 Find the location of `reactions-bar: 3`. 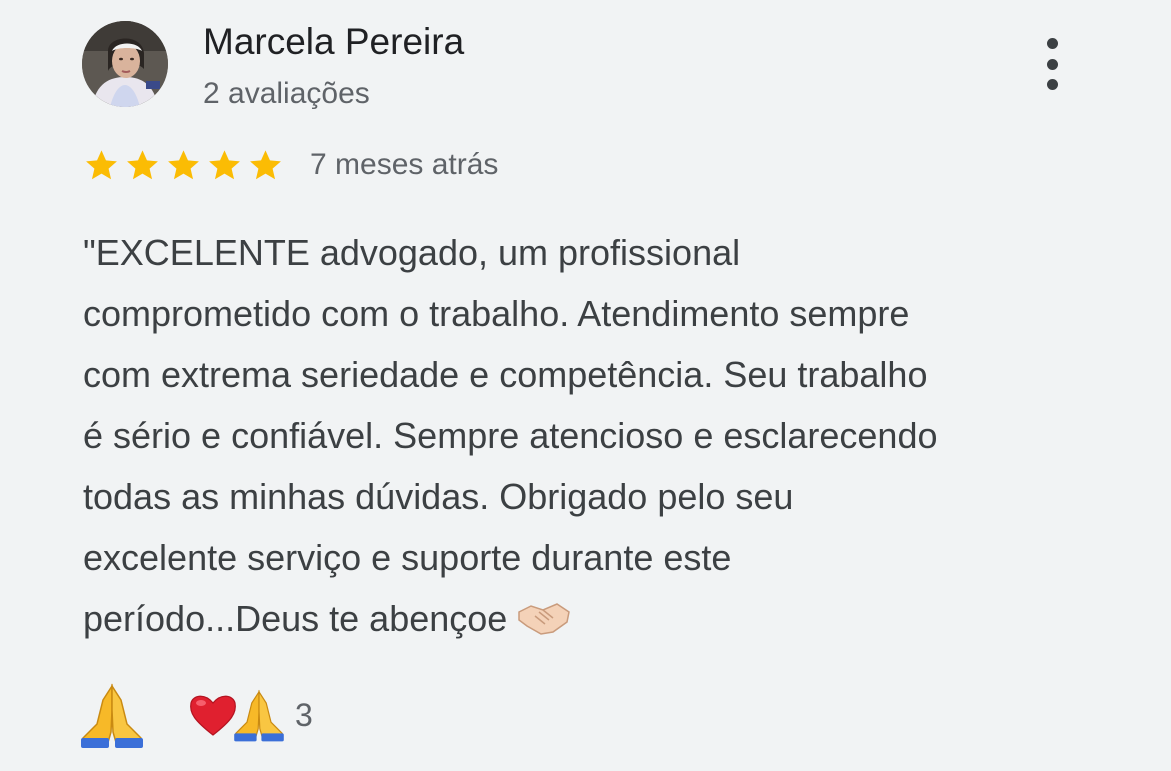

reactions-bar: 3 is located at coordinates (195, 715).